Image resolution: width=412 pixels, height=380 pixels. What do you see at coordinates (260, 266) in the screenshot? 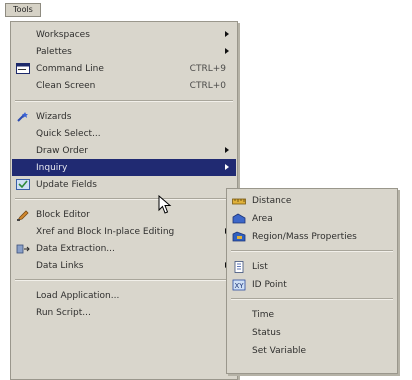
I see `menu-item-label: List` at bounding box center [260, 266].